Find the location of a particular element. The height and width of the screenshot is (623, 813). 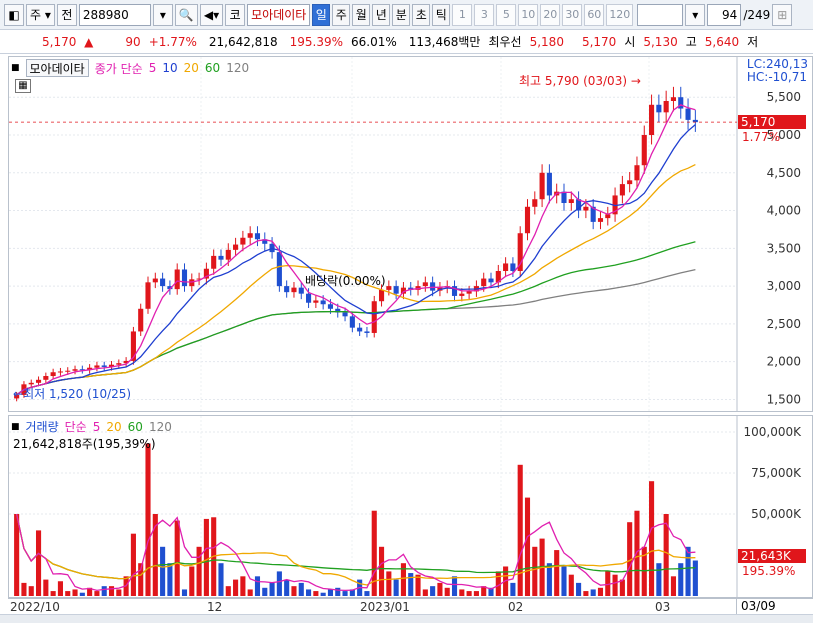

period-week: 주 is located at coordinates (341, 14).